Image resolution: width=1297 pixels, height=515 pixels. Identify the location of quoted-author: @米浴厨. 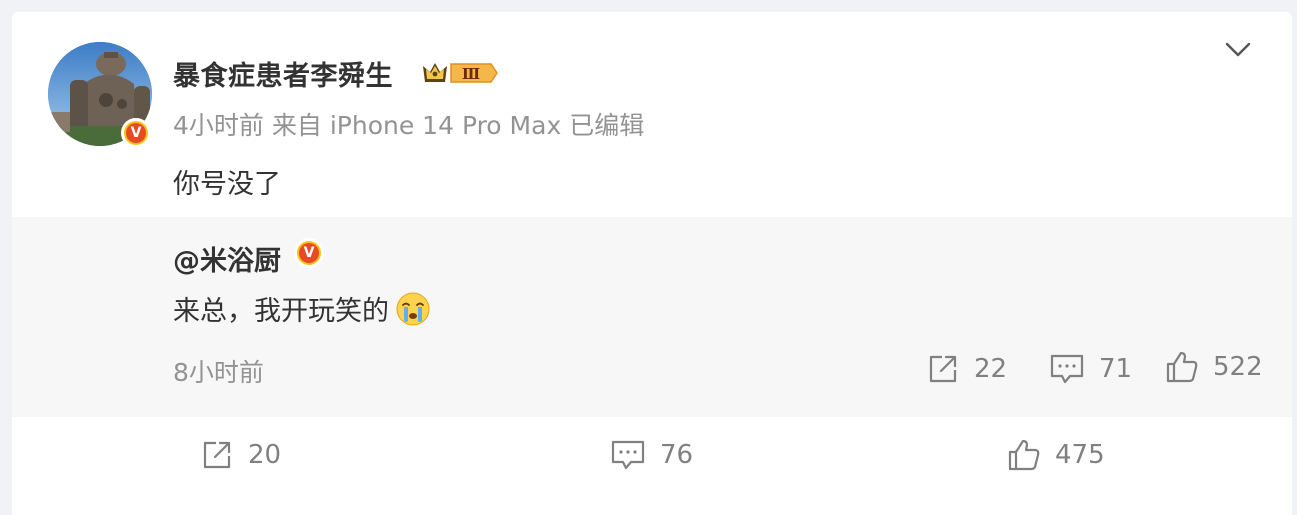
(227, 258).